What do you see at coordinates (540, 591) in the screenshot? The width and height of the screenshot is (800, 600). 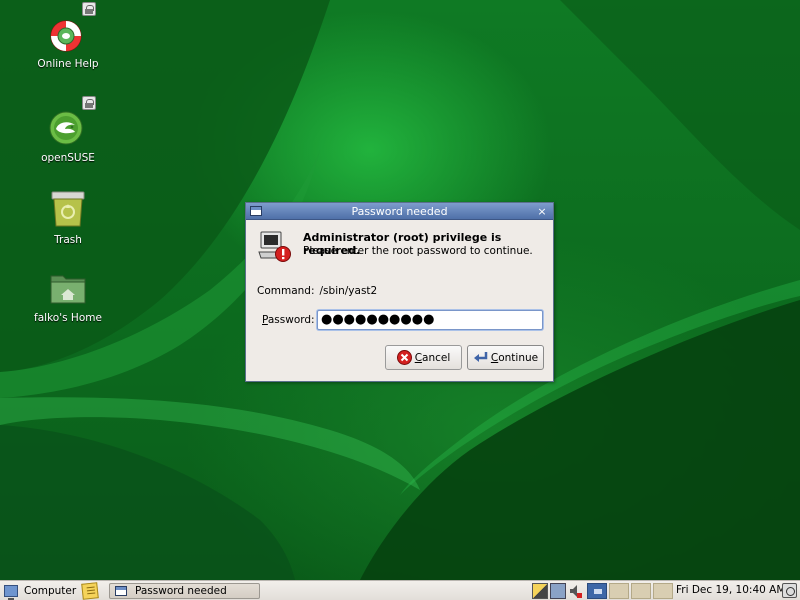 I see `network-status-icon` at bounding box center [540, 591].